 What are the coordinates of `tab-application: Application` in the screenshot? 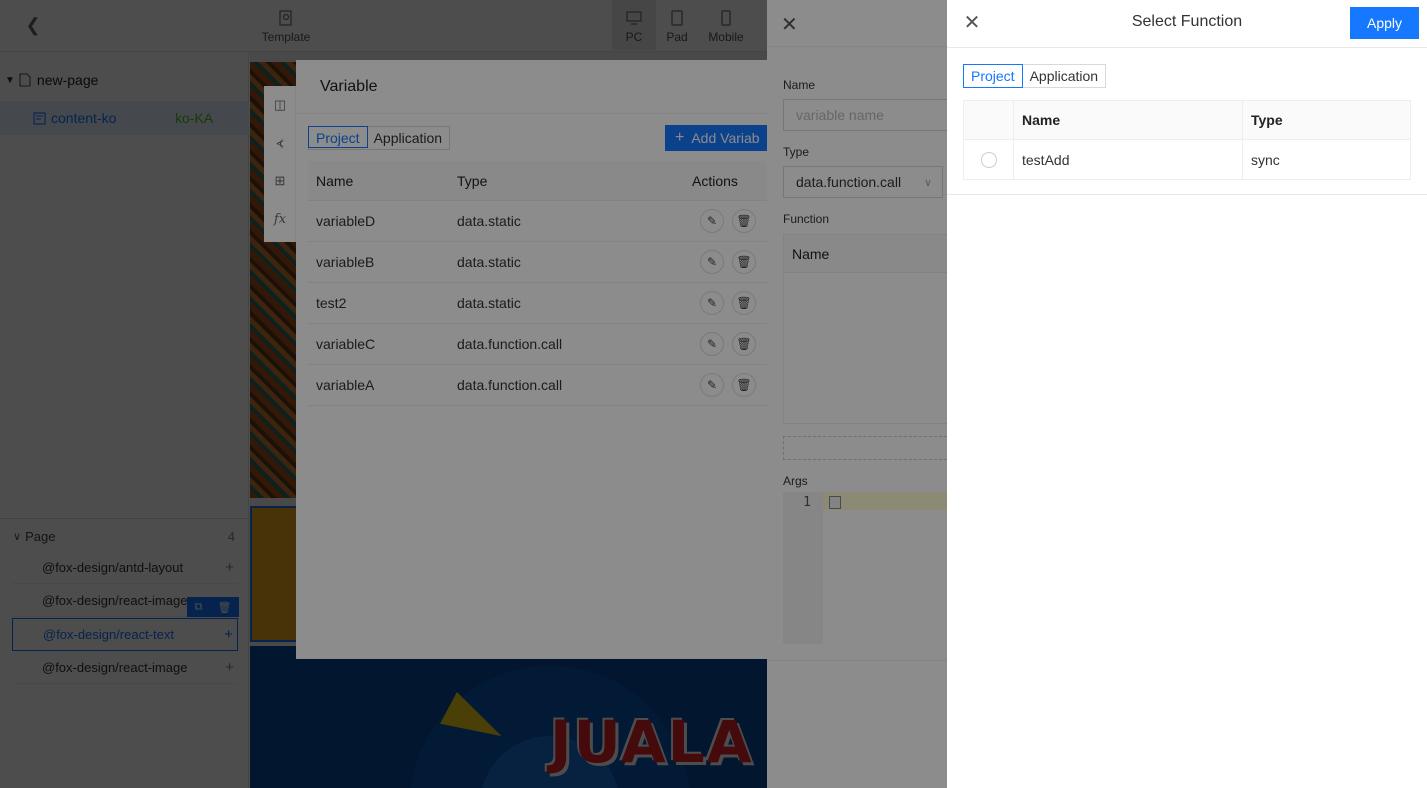 It's located at (1064, 76).